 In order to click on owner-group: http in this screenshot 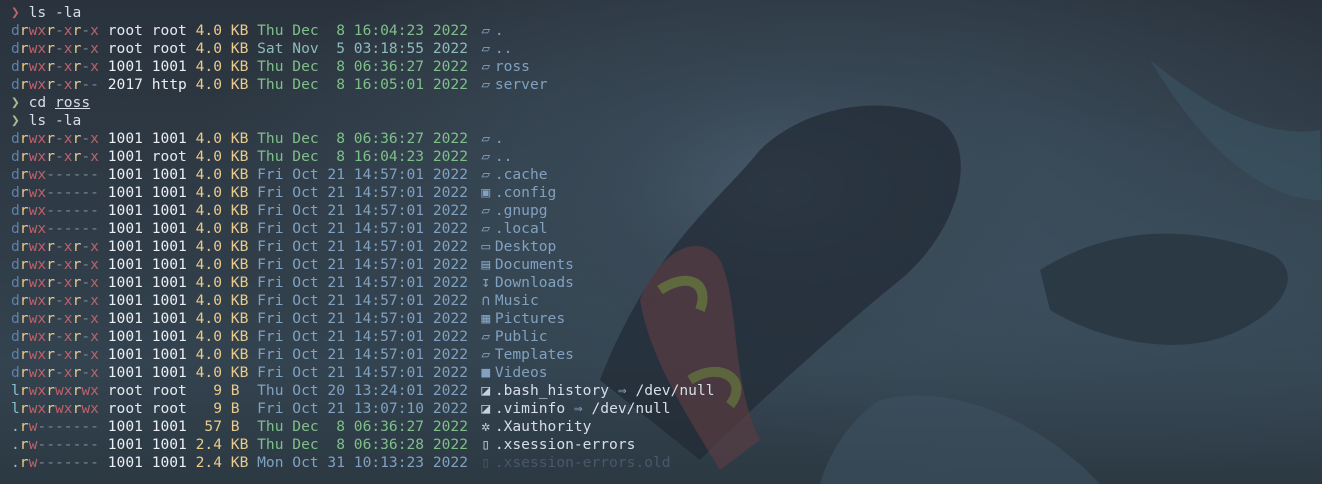, I will do `click(169, 84)`.